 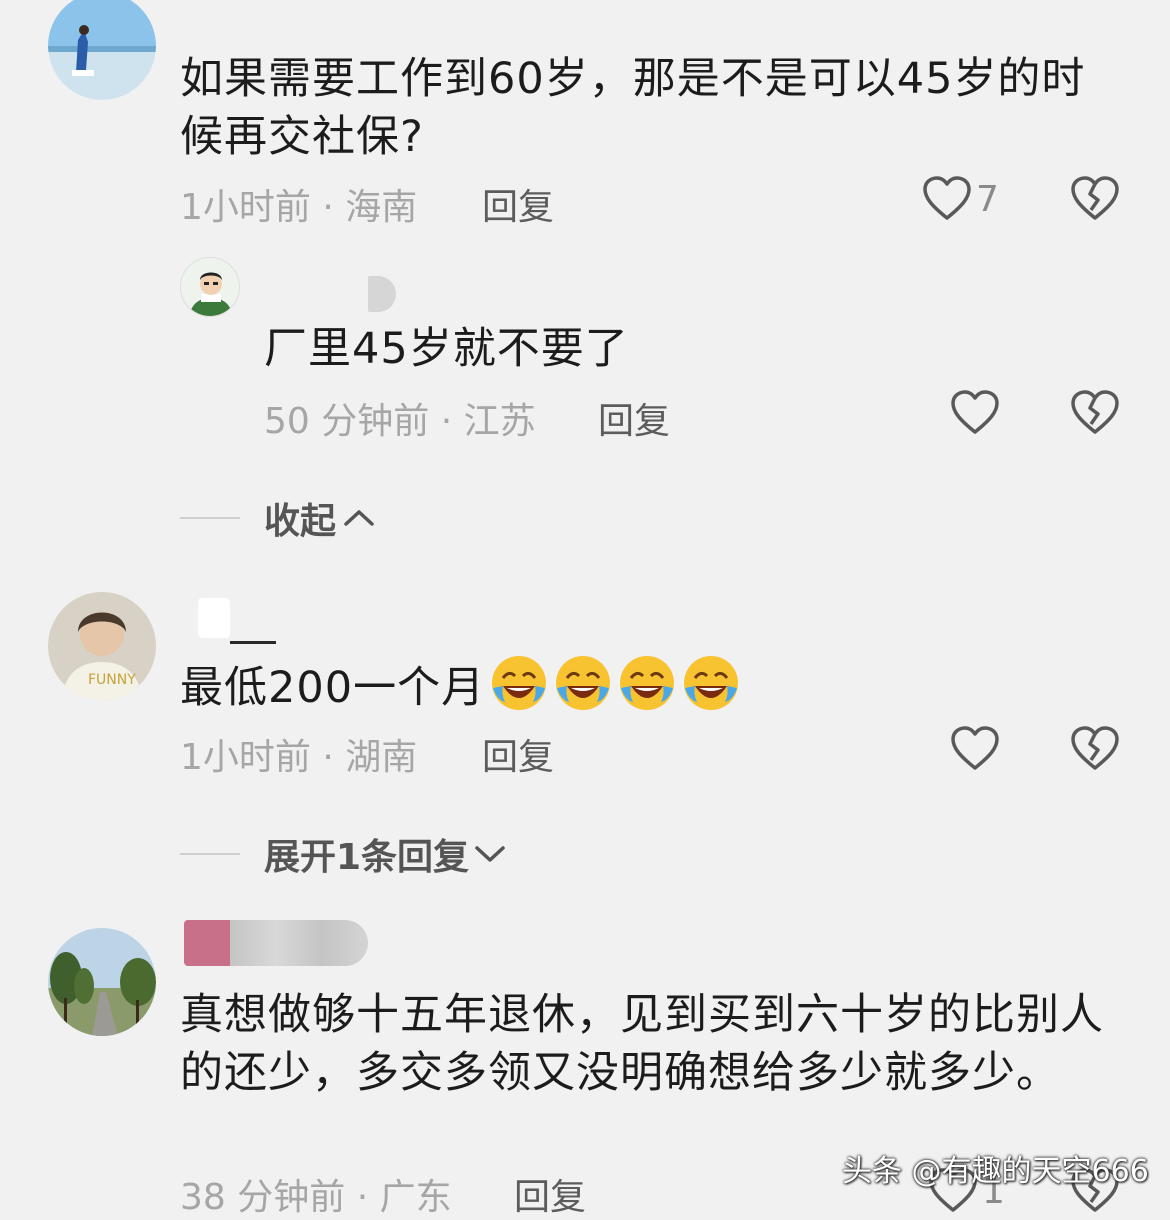 I want to click on comment-meta: 1小时前 · 湖南, so click(x=299, y=757).